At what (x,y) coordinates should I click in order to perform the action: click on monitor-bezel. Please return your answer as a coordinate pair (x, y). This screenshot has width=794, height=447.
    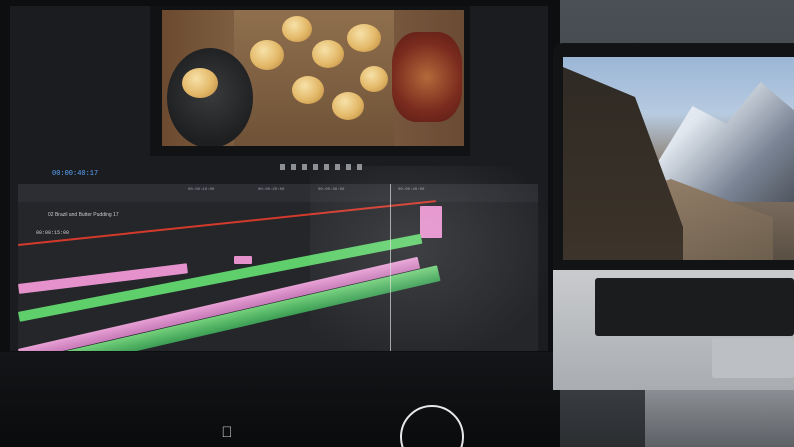
    Looking at the image, I should click on (280, 399).